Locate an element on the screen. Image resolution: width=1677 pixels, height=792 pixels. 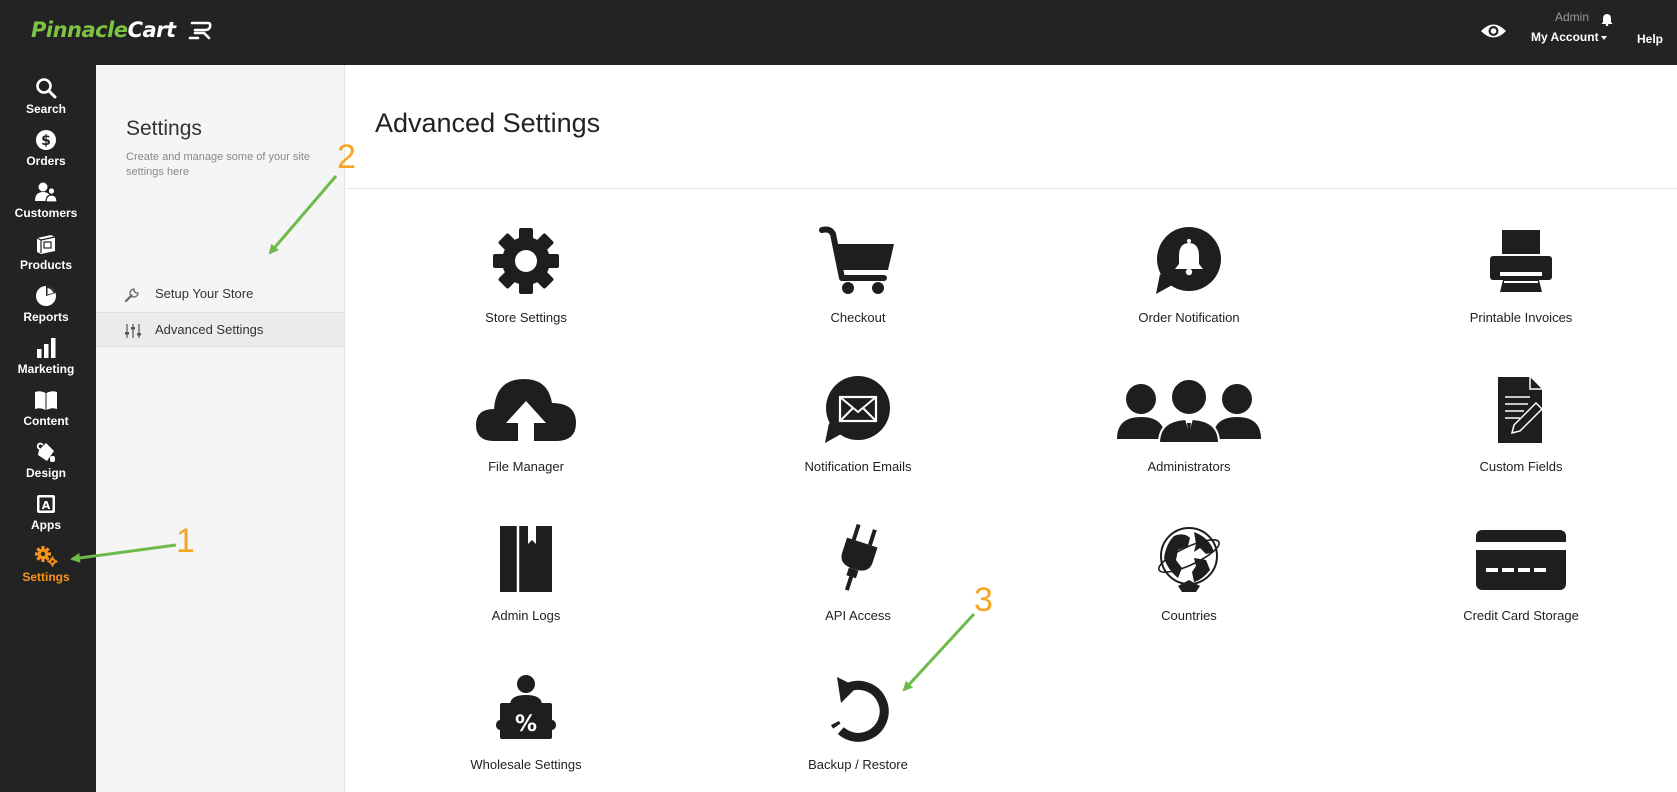
tile-wholesale-settings: % Wholesale Settings is located at coordinates (526, 732).